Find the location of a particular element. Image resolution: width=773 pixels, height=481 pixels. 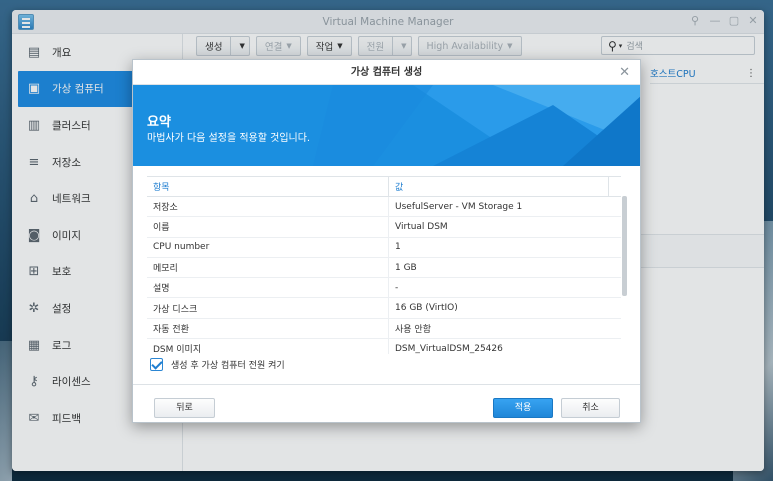

dialog-title: 가상 컴퓨터 생성 is located at coordinates (386, 72).